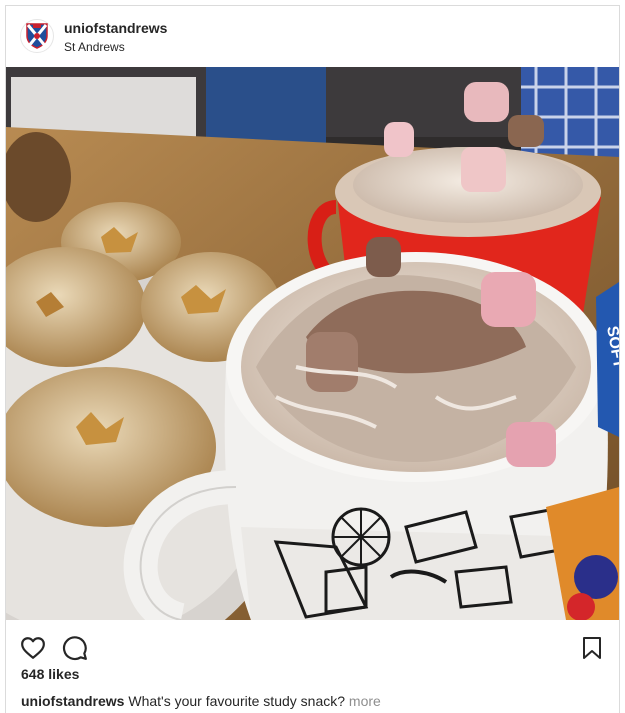  I want to click on post-username: uniofstandrews, so click(115, 28).